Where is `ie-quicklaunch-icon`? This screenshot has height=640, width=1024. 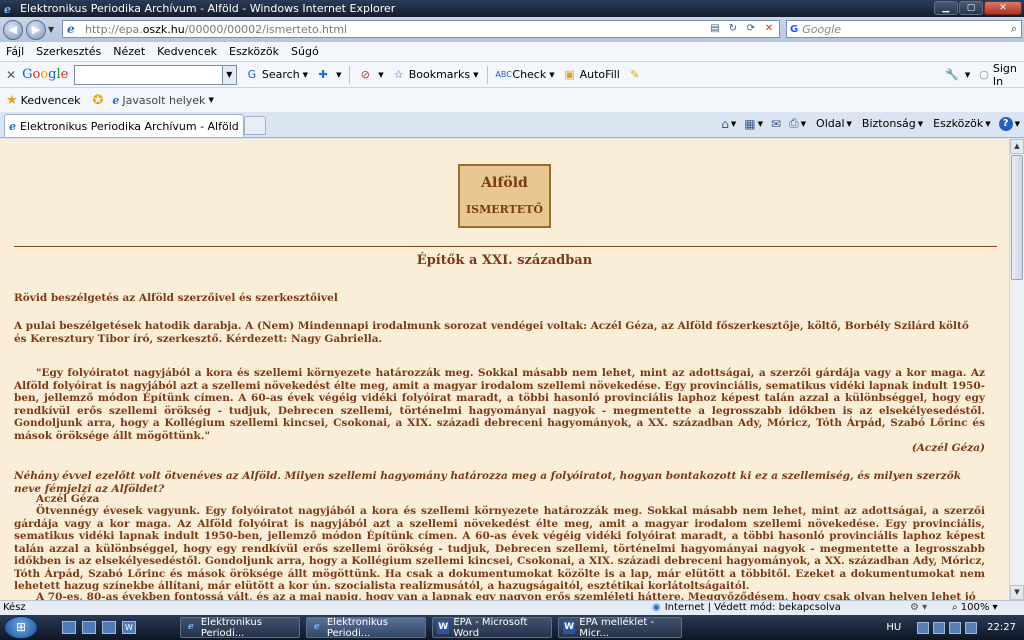
ie-quicklaunch-icon is located at coordinates (109, 627).